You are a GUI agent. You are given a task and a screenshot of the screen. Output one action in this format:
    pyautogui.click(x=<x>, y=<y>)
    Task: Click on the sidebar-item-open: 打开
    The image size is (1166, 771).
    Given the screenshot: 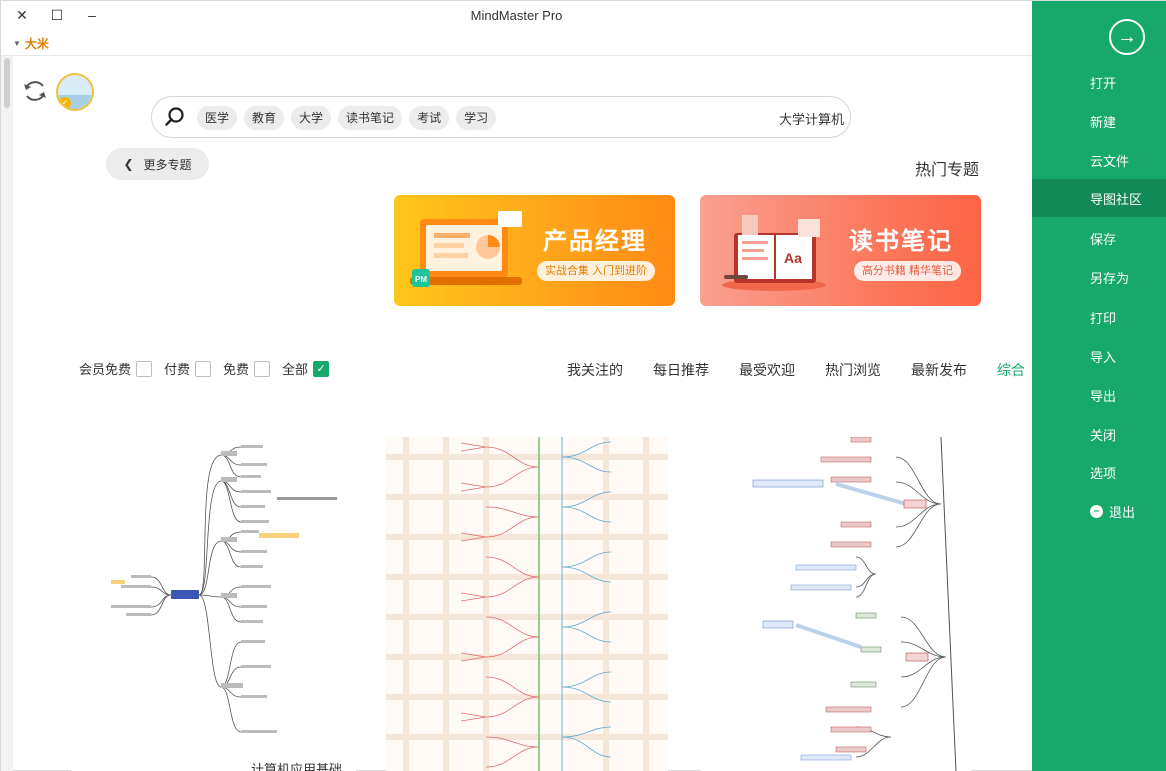 What is the action you would take?
    pyautogui.click(x=1099, y=82)
    